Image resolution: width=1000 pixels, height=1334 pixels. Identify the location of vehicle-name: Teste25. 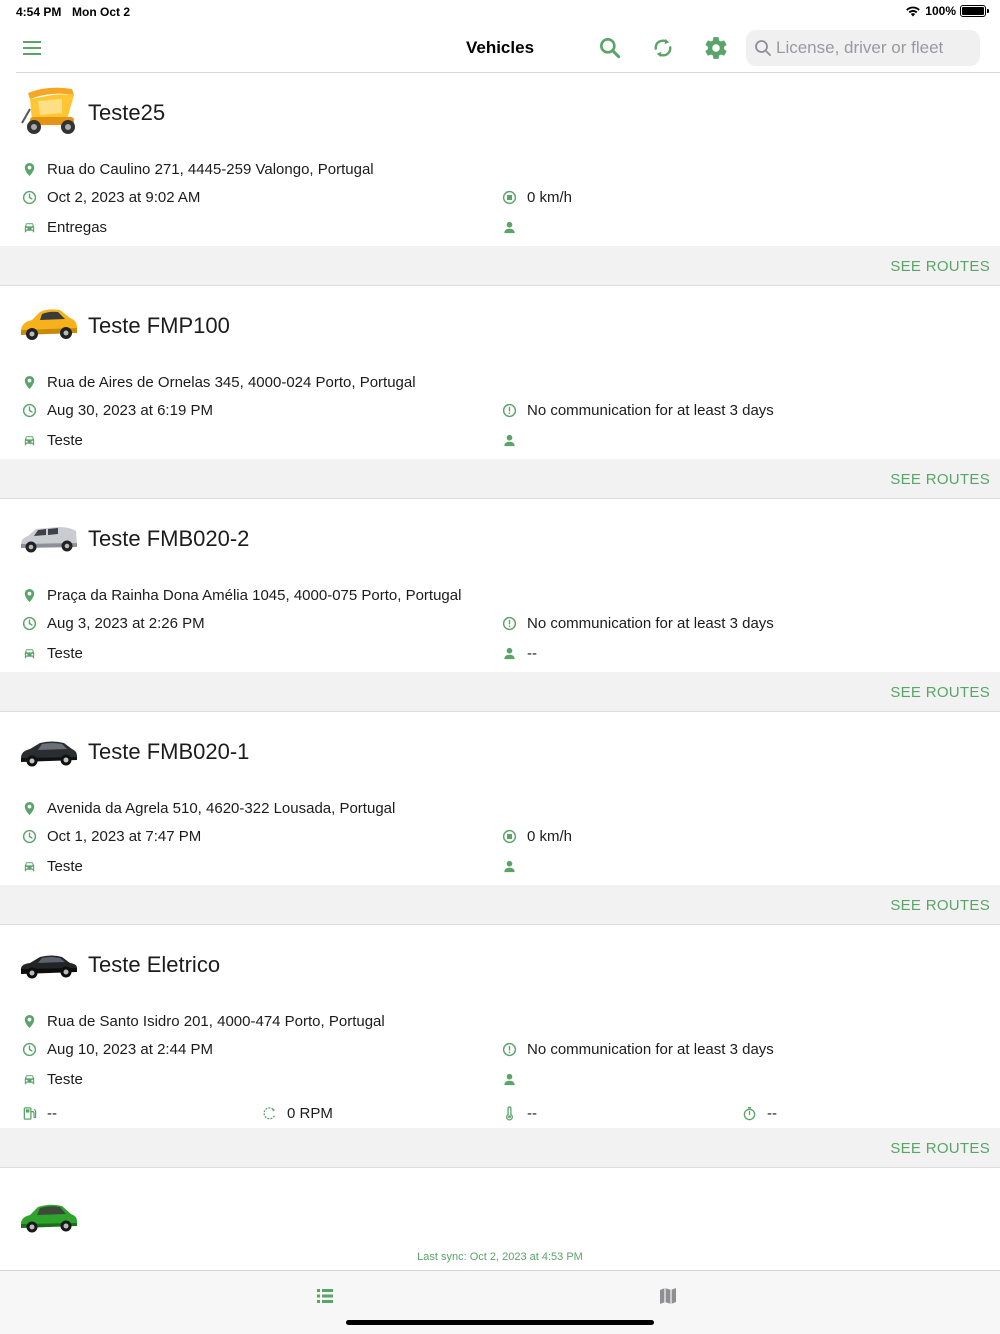
(127, 112).